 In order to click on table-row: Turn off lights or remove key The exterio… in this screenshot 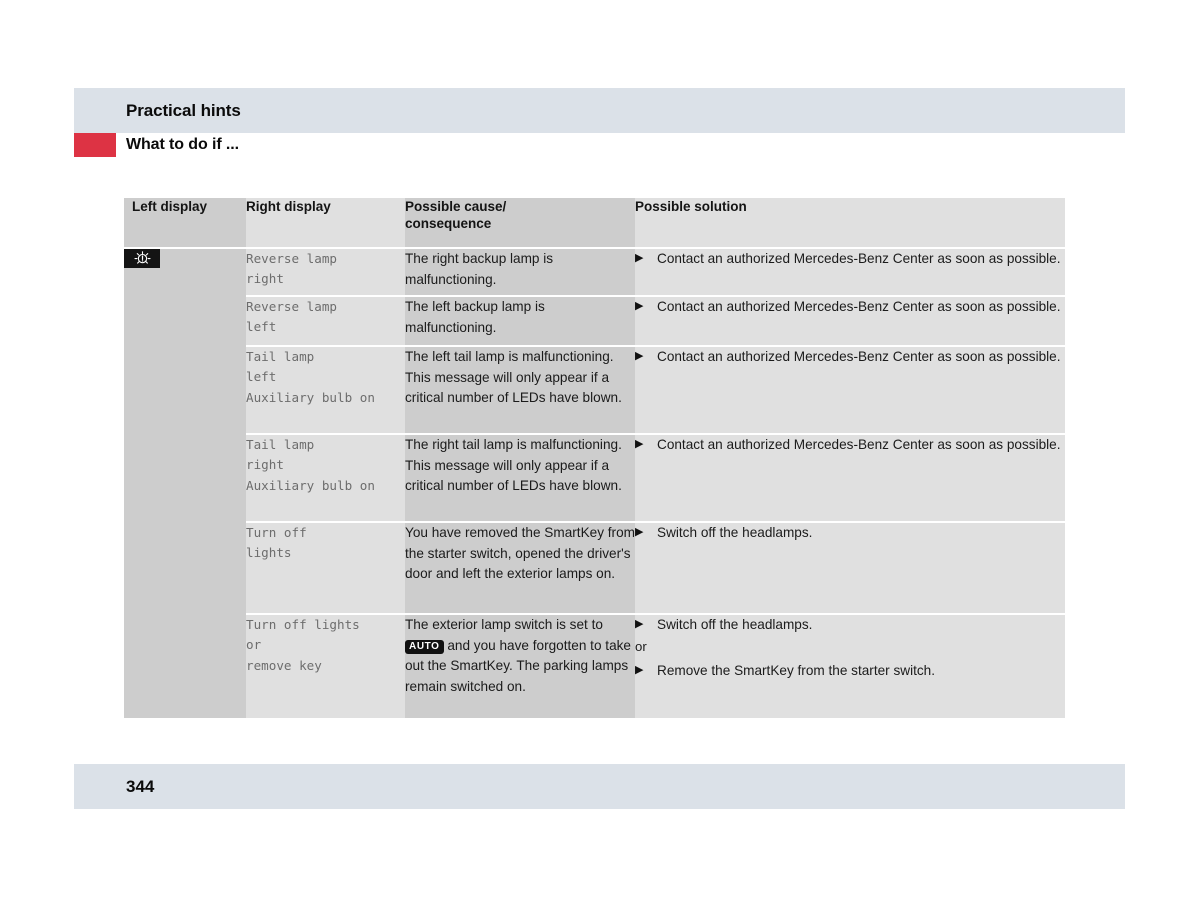, I will do `click(594, 665)`.